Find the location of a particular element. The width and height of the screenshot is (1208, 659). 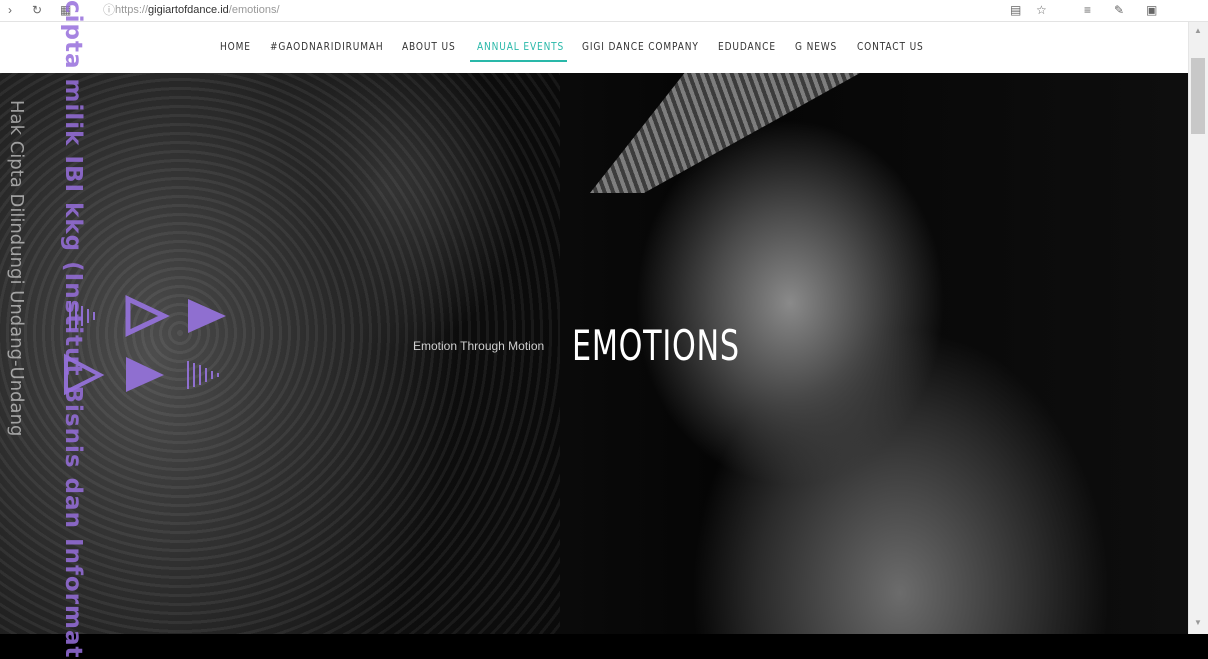

notes-pen-icon: ✎ is located at coordinates (1119, 10).